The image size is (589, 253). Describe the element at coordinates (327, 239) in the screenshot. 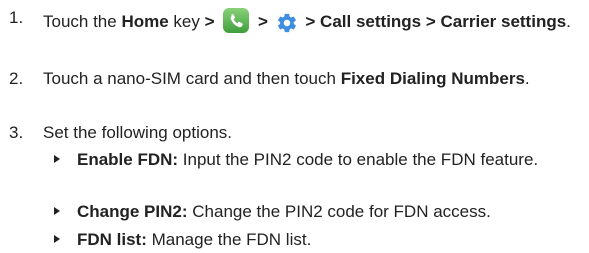

I see `option-text: FDN list: Manage the FDN list.` at that location.